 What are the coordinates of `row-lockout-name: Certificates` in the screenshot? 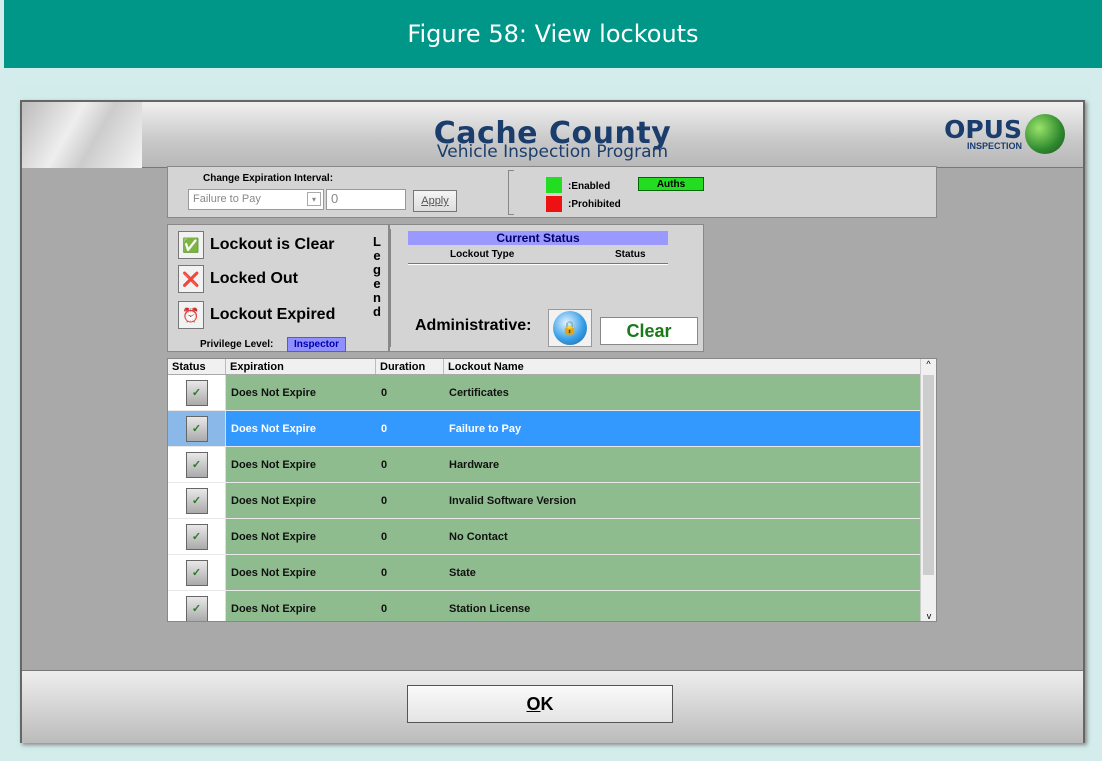 It's located at (683, 392).